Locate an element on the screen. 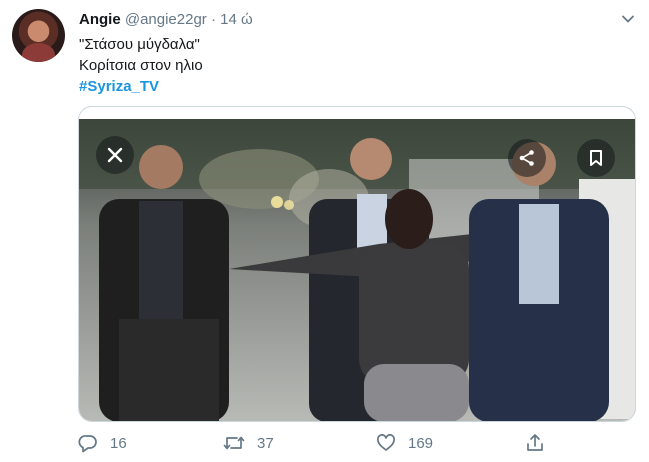 The image size is (649, 462). bookmark-icon is located at coordinates (596, 158).